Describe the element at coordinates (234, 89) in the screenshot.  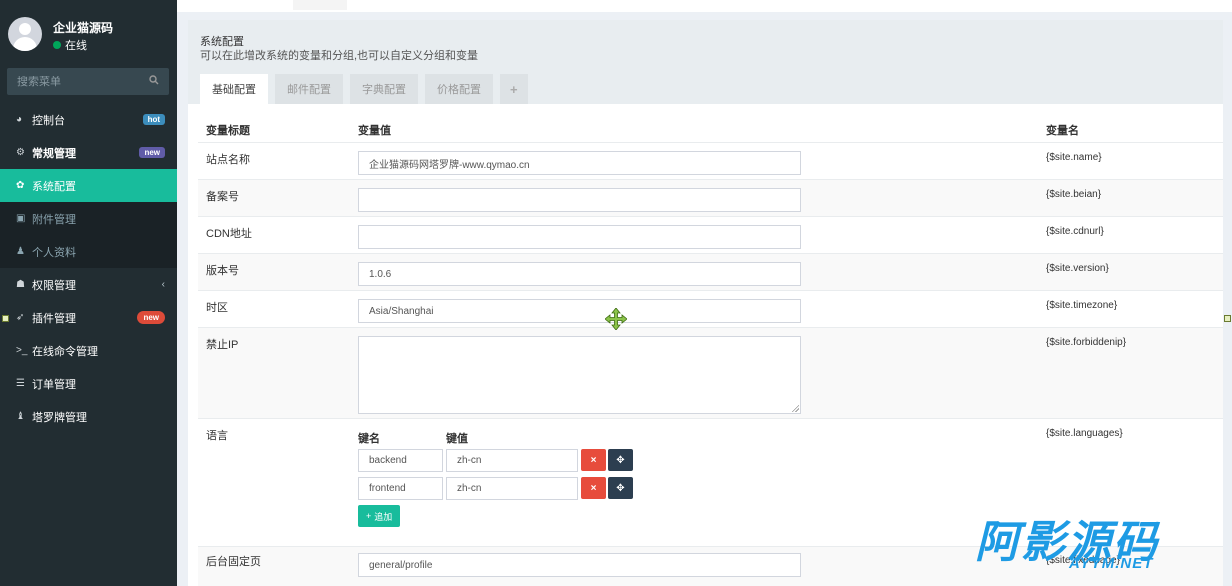
I see `tab-basic: 基础配置` at that location.